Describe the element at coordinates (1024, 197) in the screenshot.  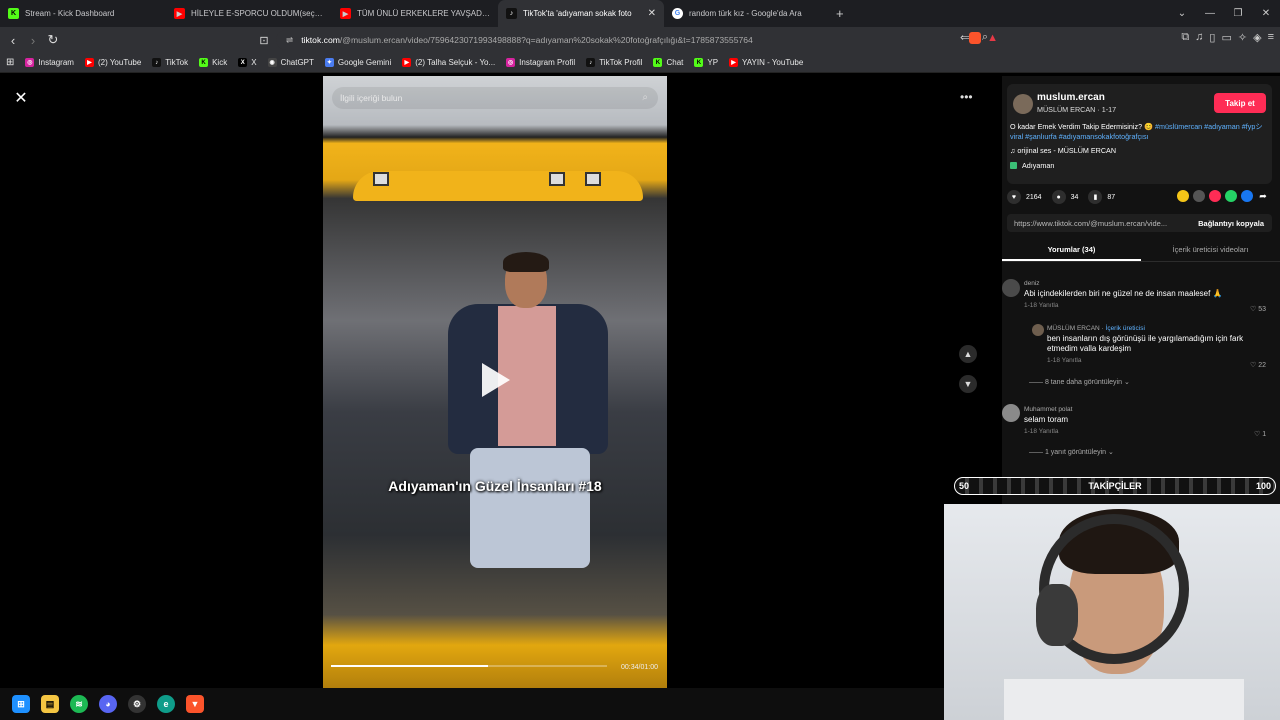
I see `like-stat: ♥ 2164` at that location.